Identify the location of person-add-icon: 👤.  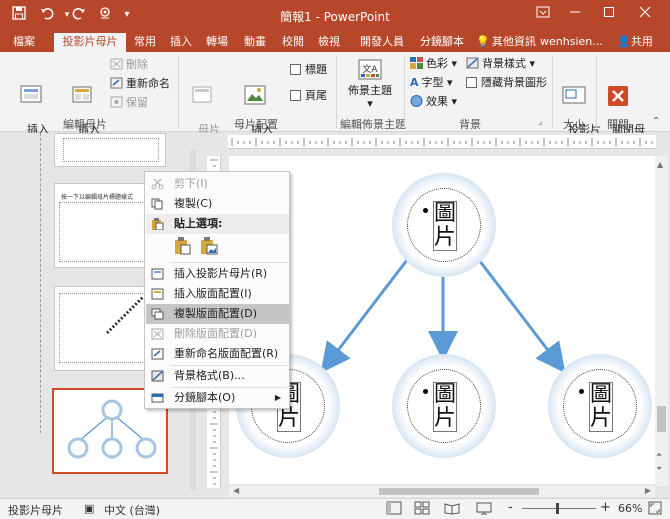
(624, 41).